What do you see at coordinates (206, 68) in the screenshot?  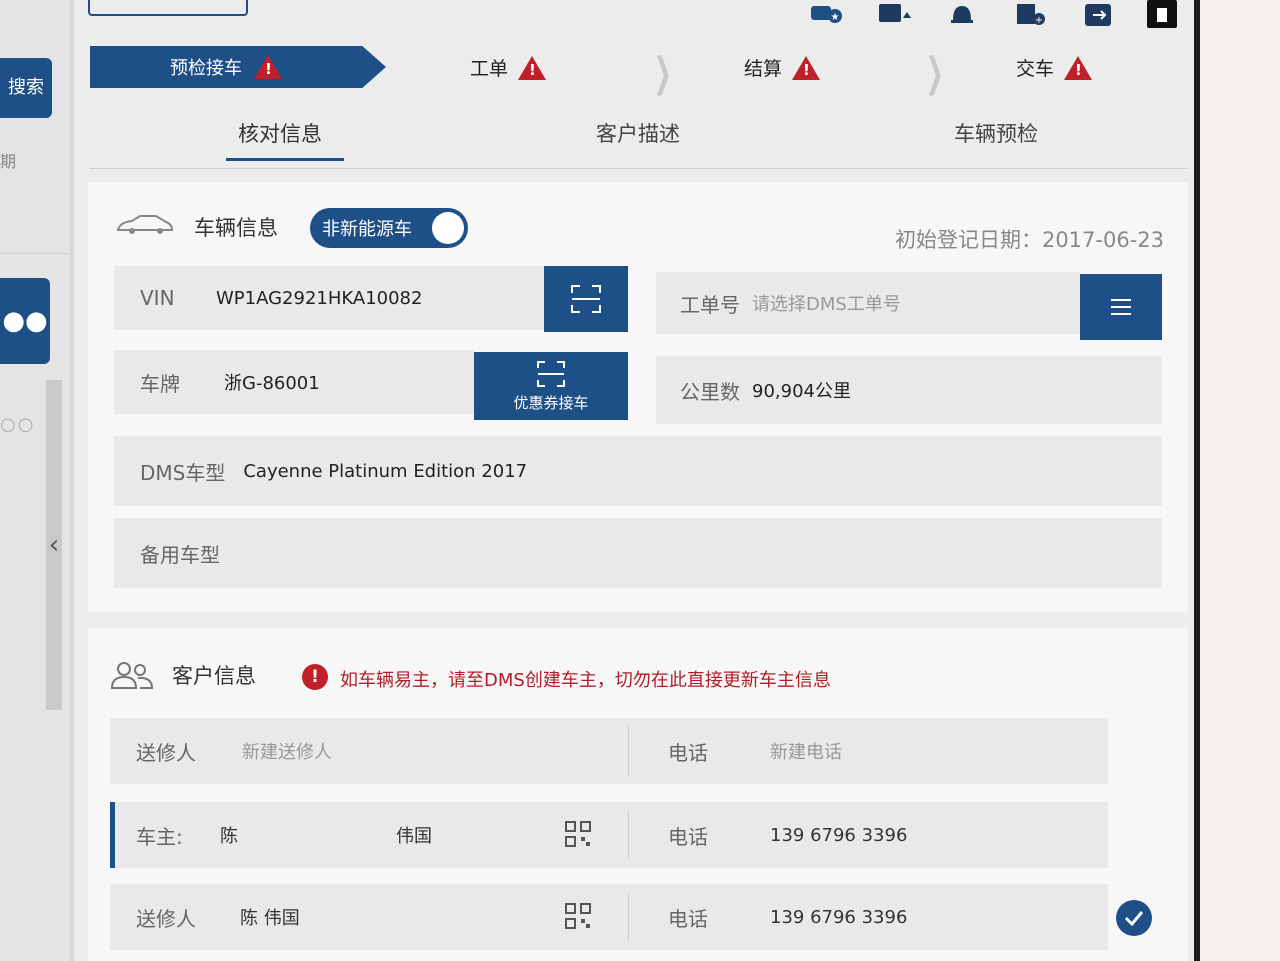 I see `step-label: 预检接车` at bounding box center [206, 68].